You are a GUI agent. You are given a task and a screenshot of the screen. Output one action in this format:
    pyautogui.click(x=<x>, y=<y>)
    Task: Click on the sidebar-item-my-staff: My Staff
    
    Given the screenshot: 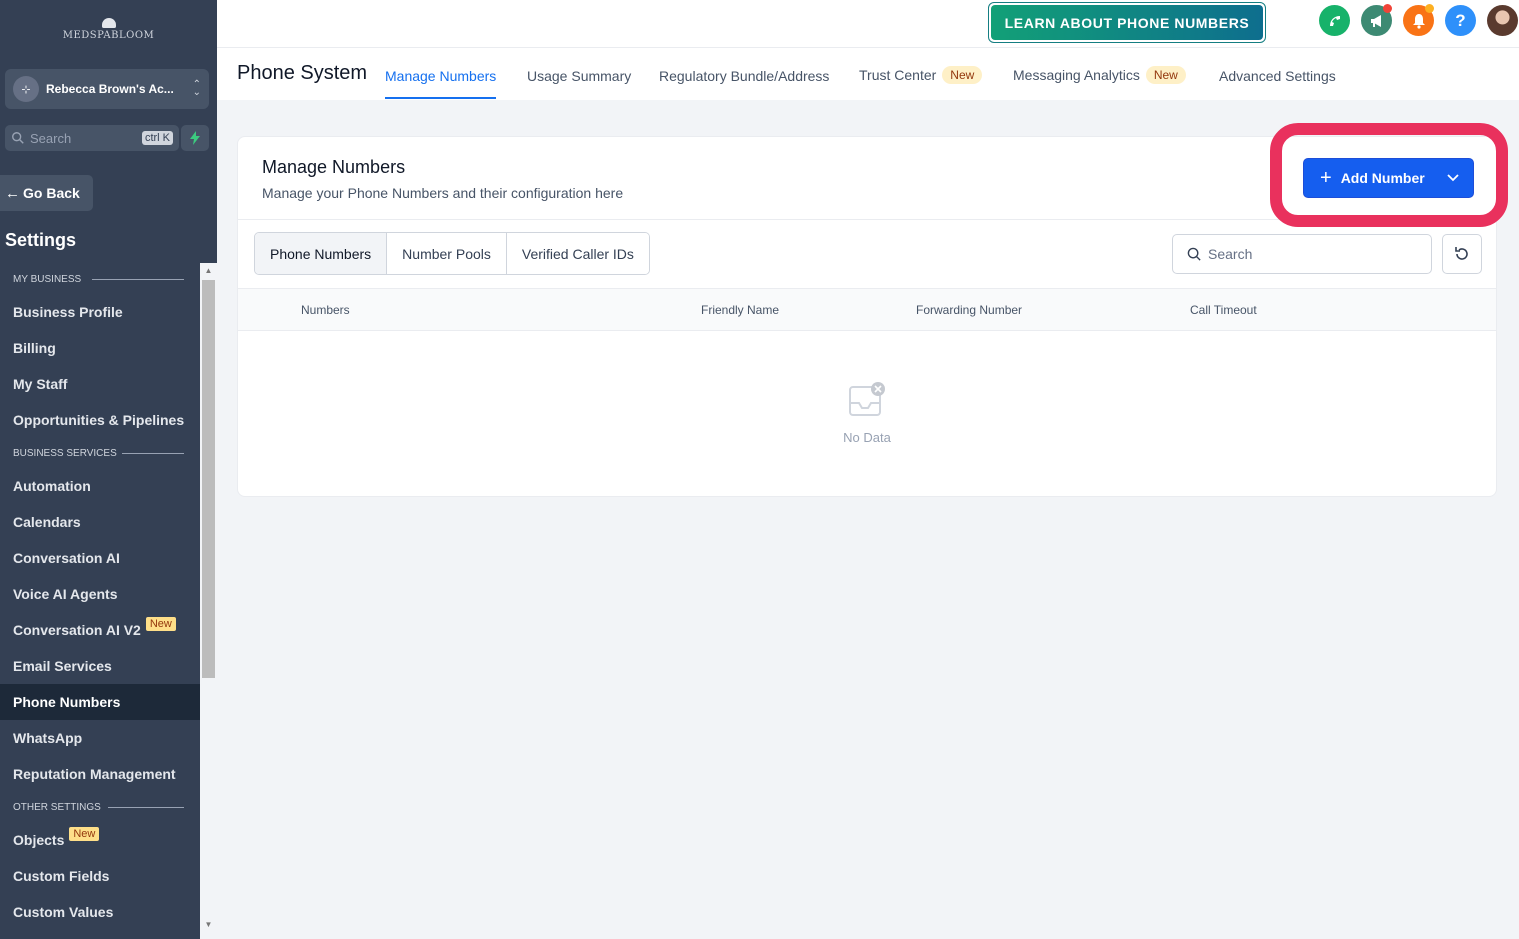 What is the action you would take?
    pyautogui.click(x=100, y=384)
    